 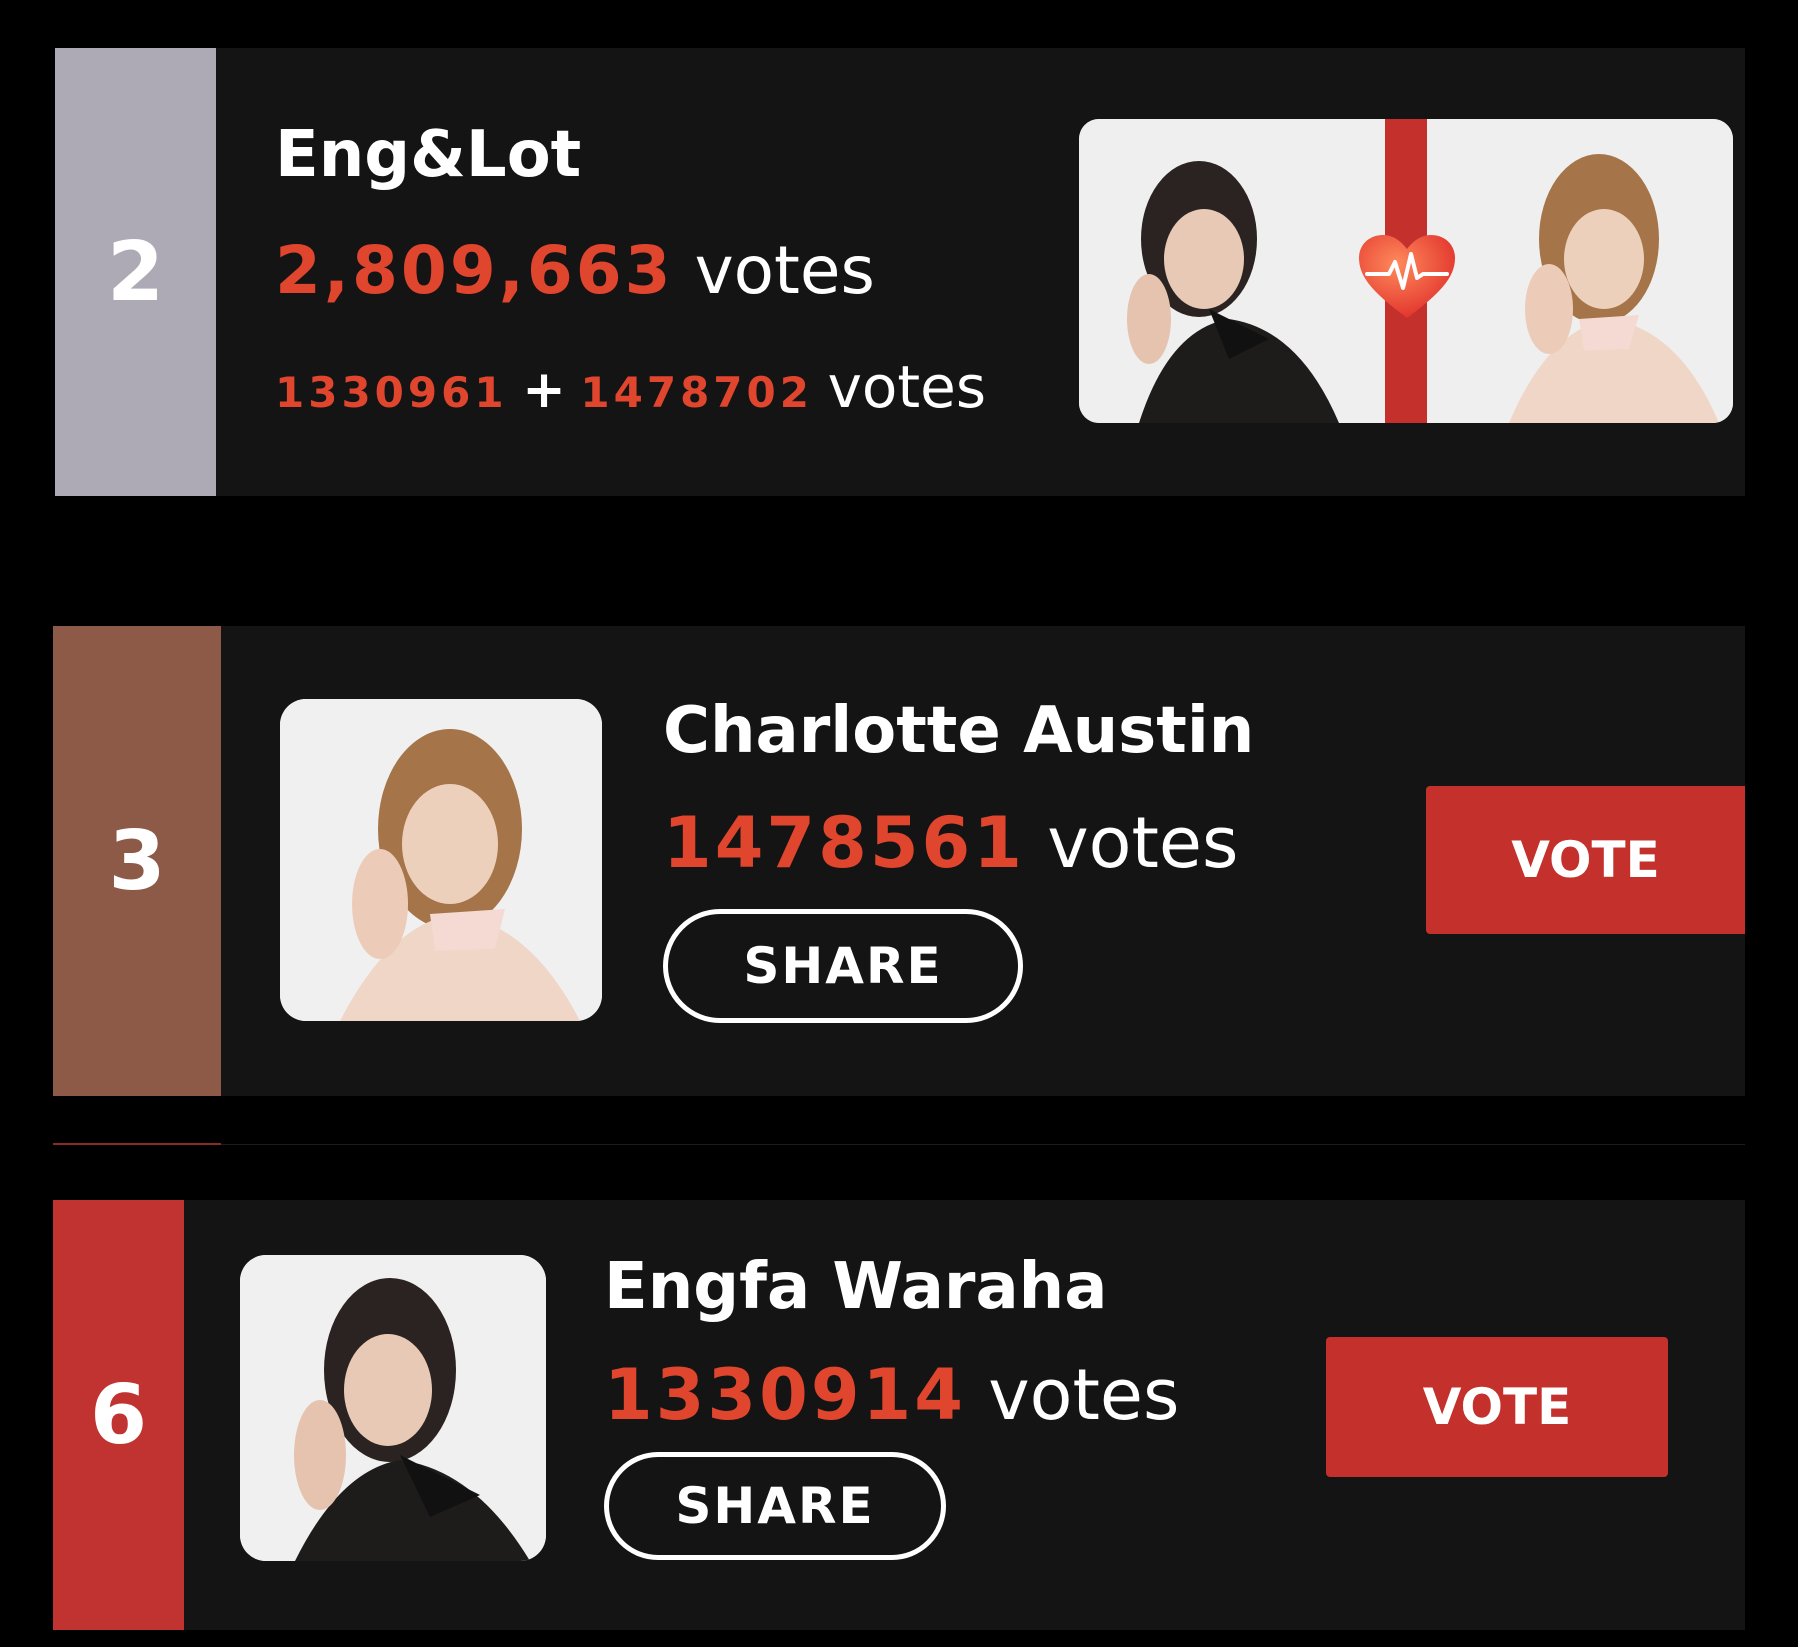 What do you see at coordinates (785, 1395) in the screenshot?
I see `vote-count-number: 1330914` at bounding box center [785, 1395].